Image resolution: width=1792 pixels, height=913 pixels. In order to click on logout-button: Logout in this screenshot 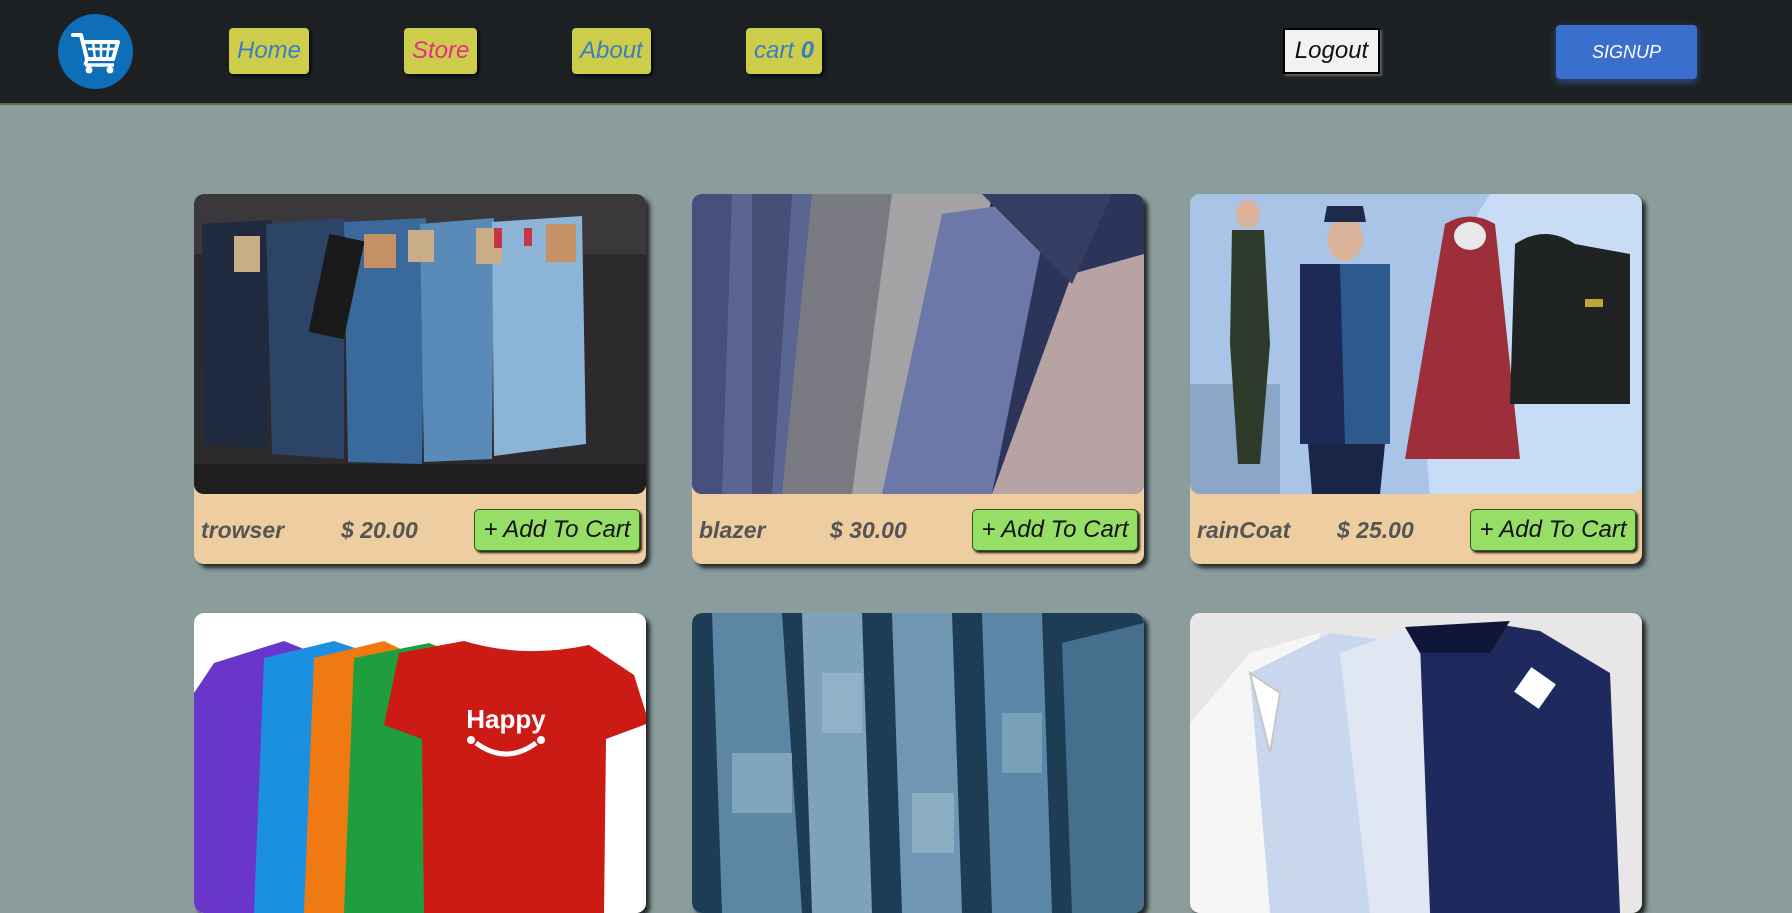, I will do `click(1331, 51)`.